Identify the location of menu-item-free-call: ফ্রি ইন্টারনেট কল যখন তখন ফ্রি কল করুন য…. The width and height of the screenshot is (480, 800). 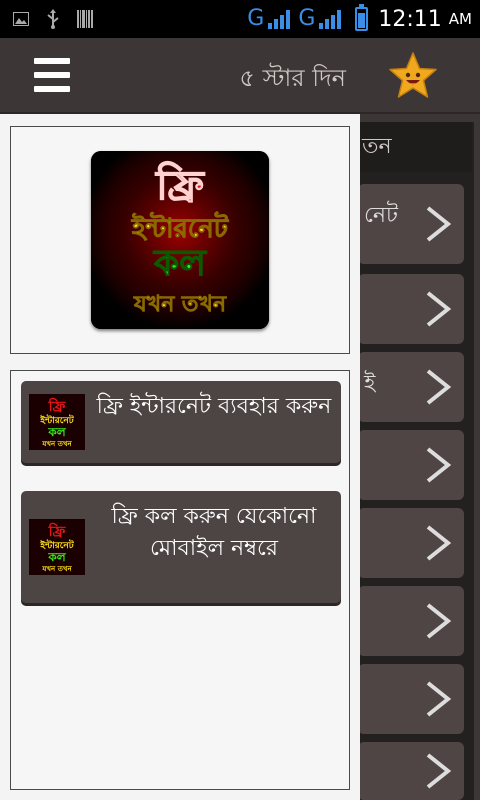
(181, 547).